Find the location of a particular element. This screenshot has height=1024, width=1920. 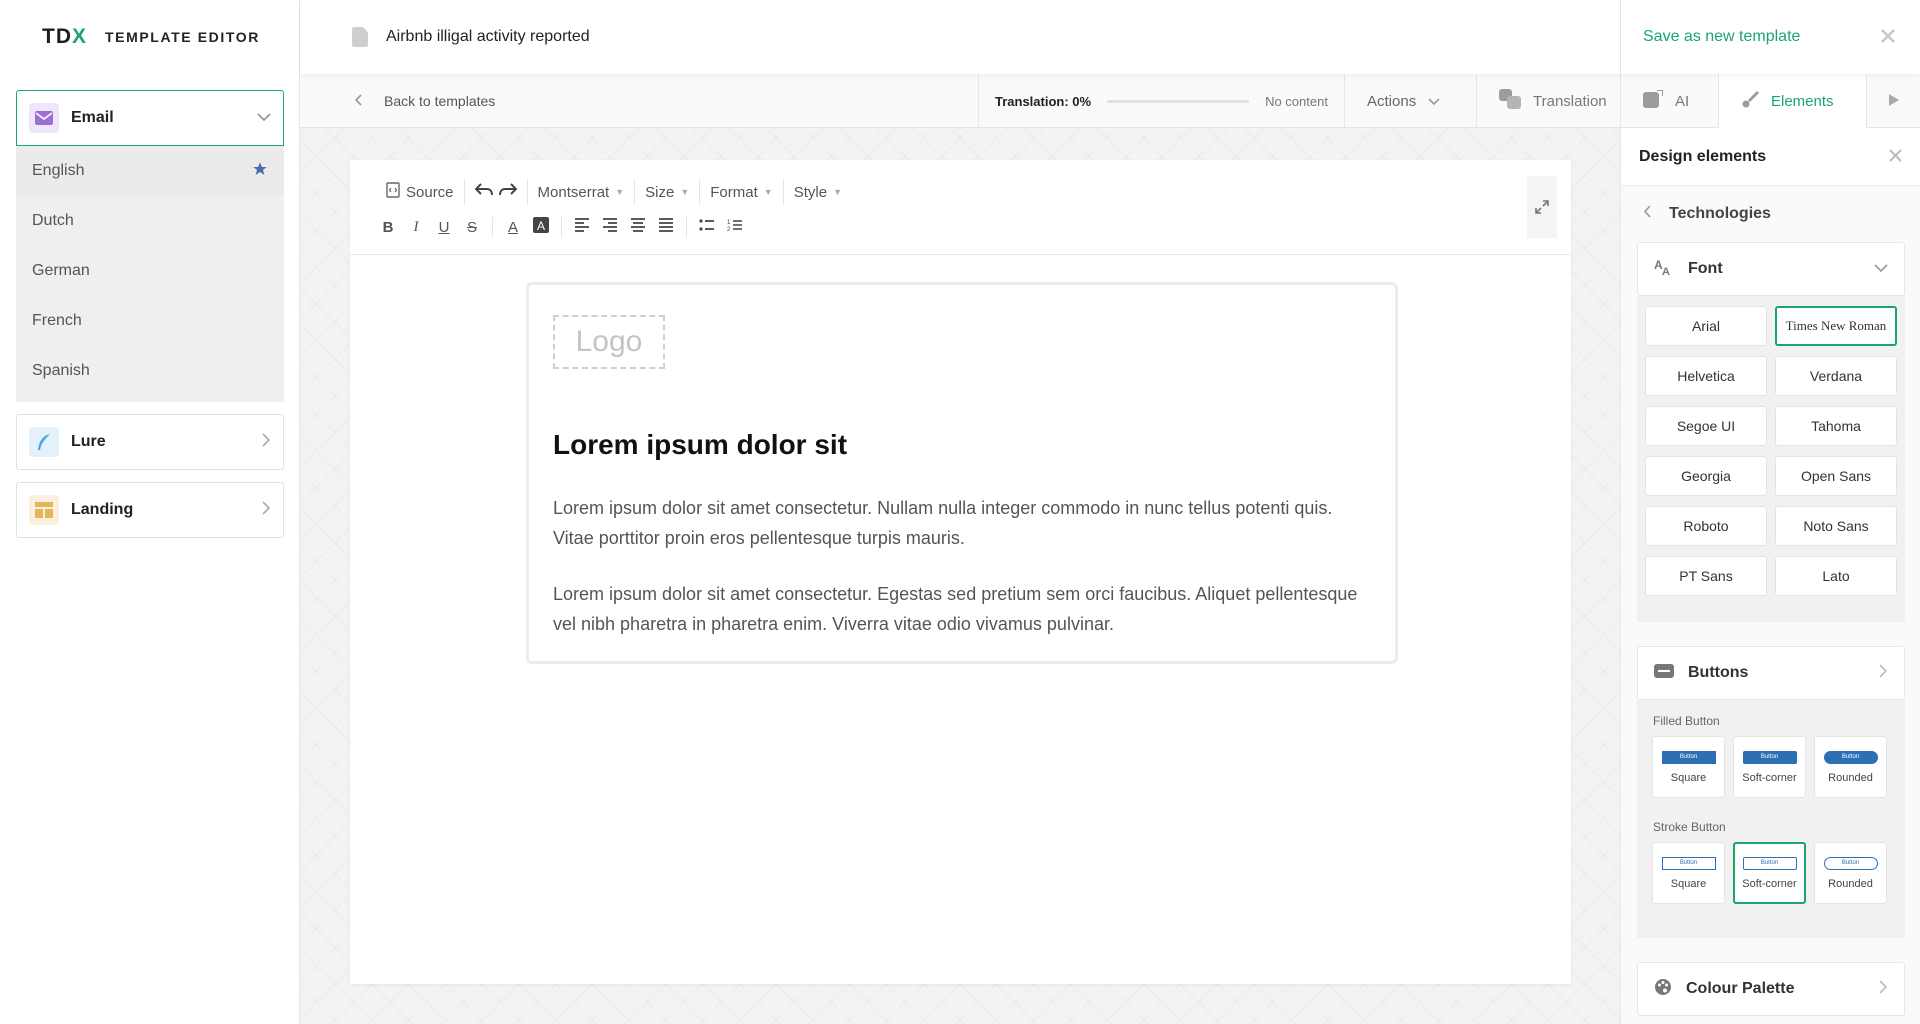

logo-bar: TDX TEMPLATE EDITOR is located at coordinates (149, 37).